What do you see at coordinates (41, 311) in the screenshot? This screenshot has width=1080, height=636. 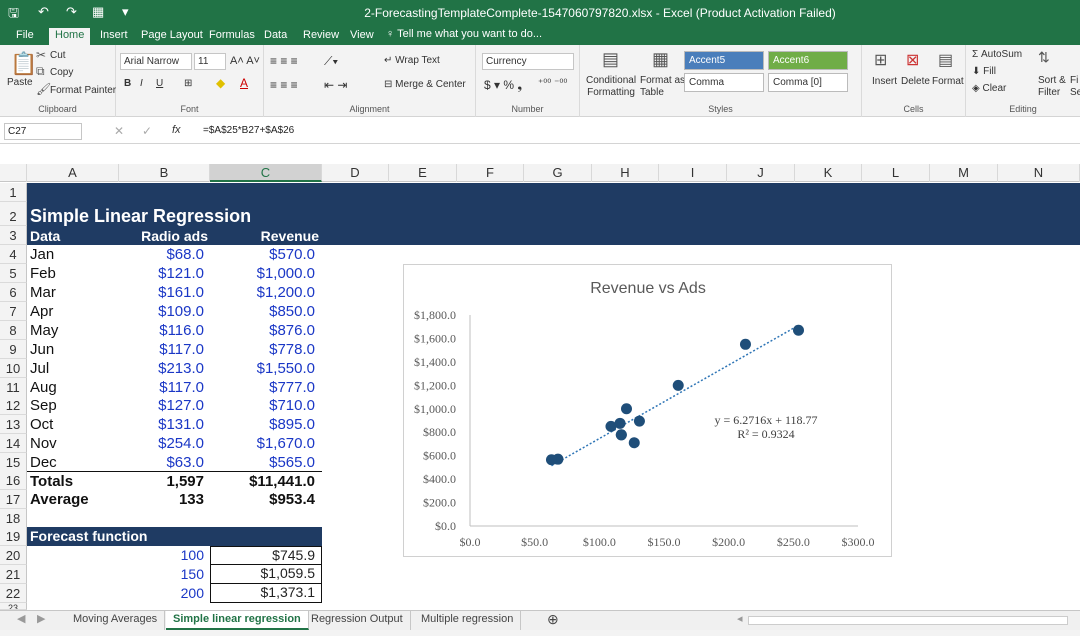 I see `cell-month: Apr` at bounding box center [41, 311].